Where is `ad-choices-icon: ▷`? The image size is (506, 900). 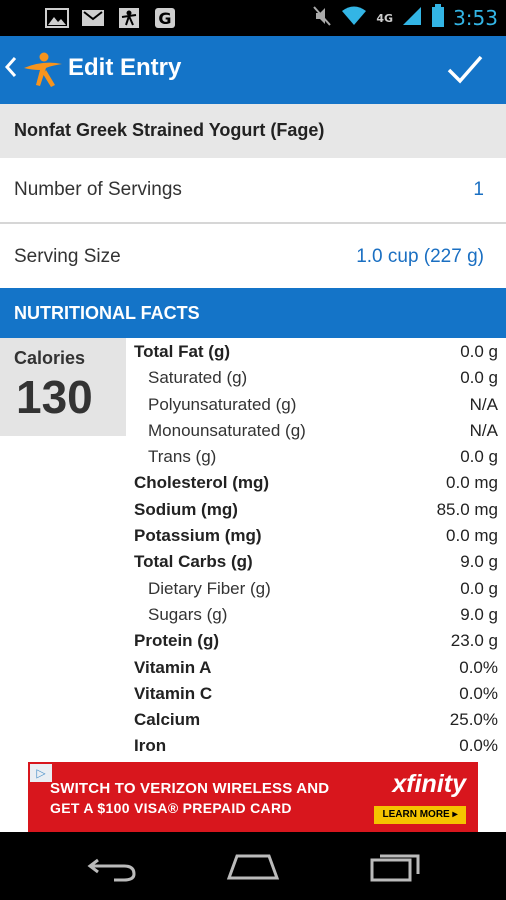 ad-choices-icon: ▷ is located at coordinates (41, 773).